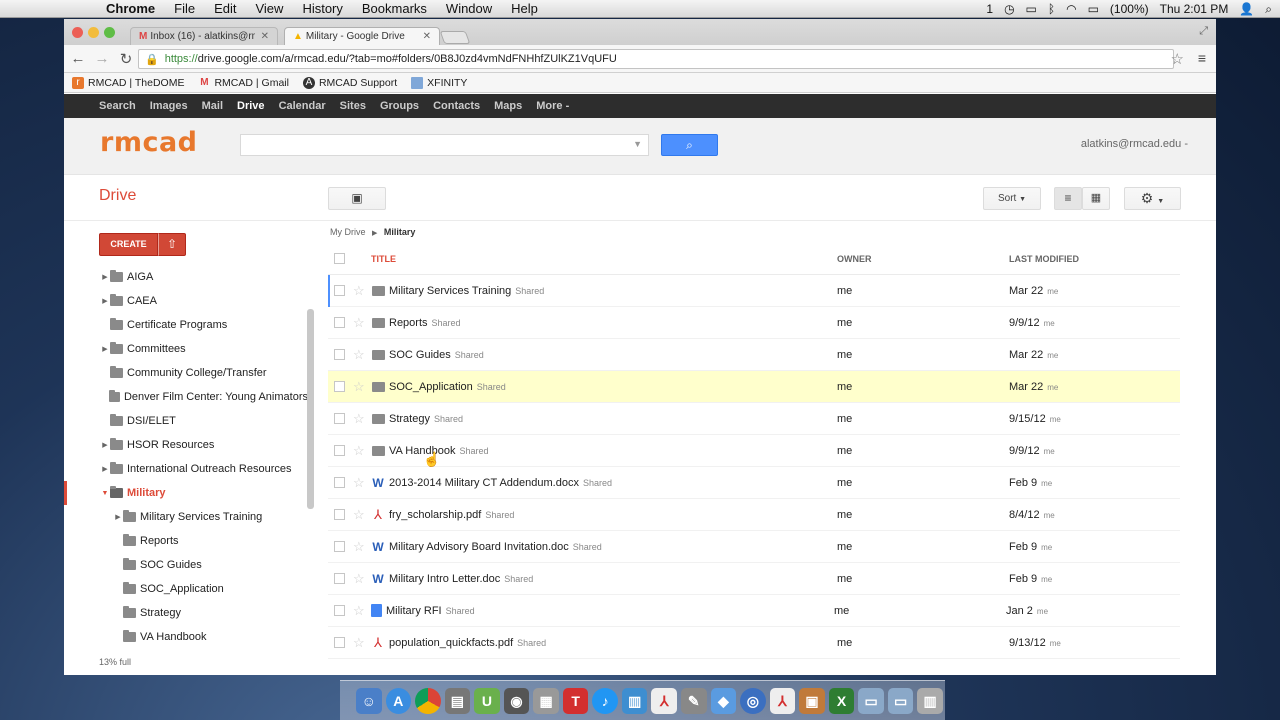 The image size is (1280, 720). What do you see at coordinates (613, 419) in the screenshot?
I see `file-name: Strategy Shared` at bounding box center [613, 419].